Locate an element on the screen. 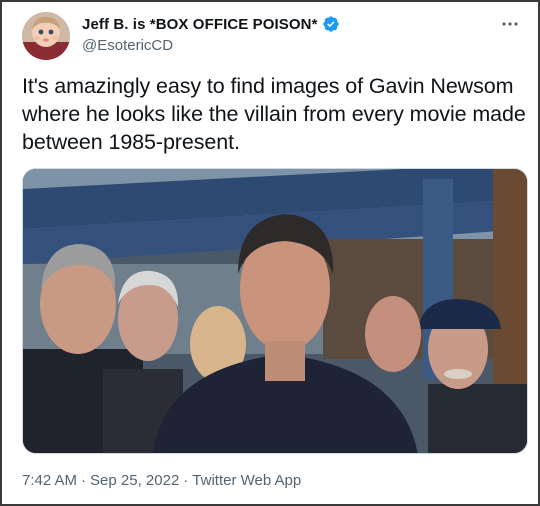  avatar is located at coordinates (46, 36).